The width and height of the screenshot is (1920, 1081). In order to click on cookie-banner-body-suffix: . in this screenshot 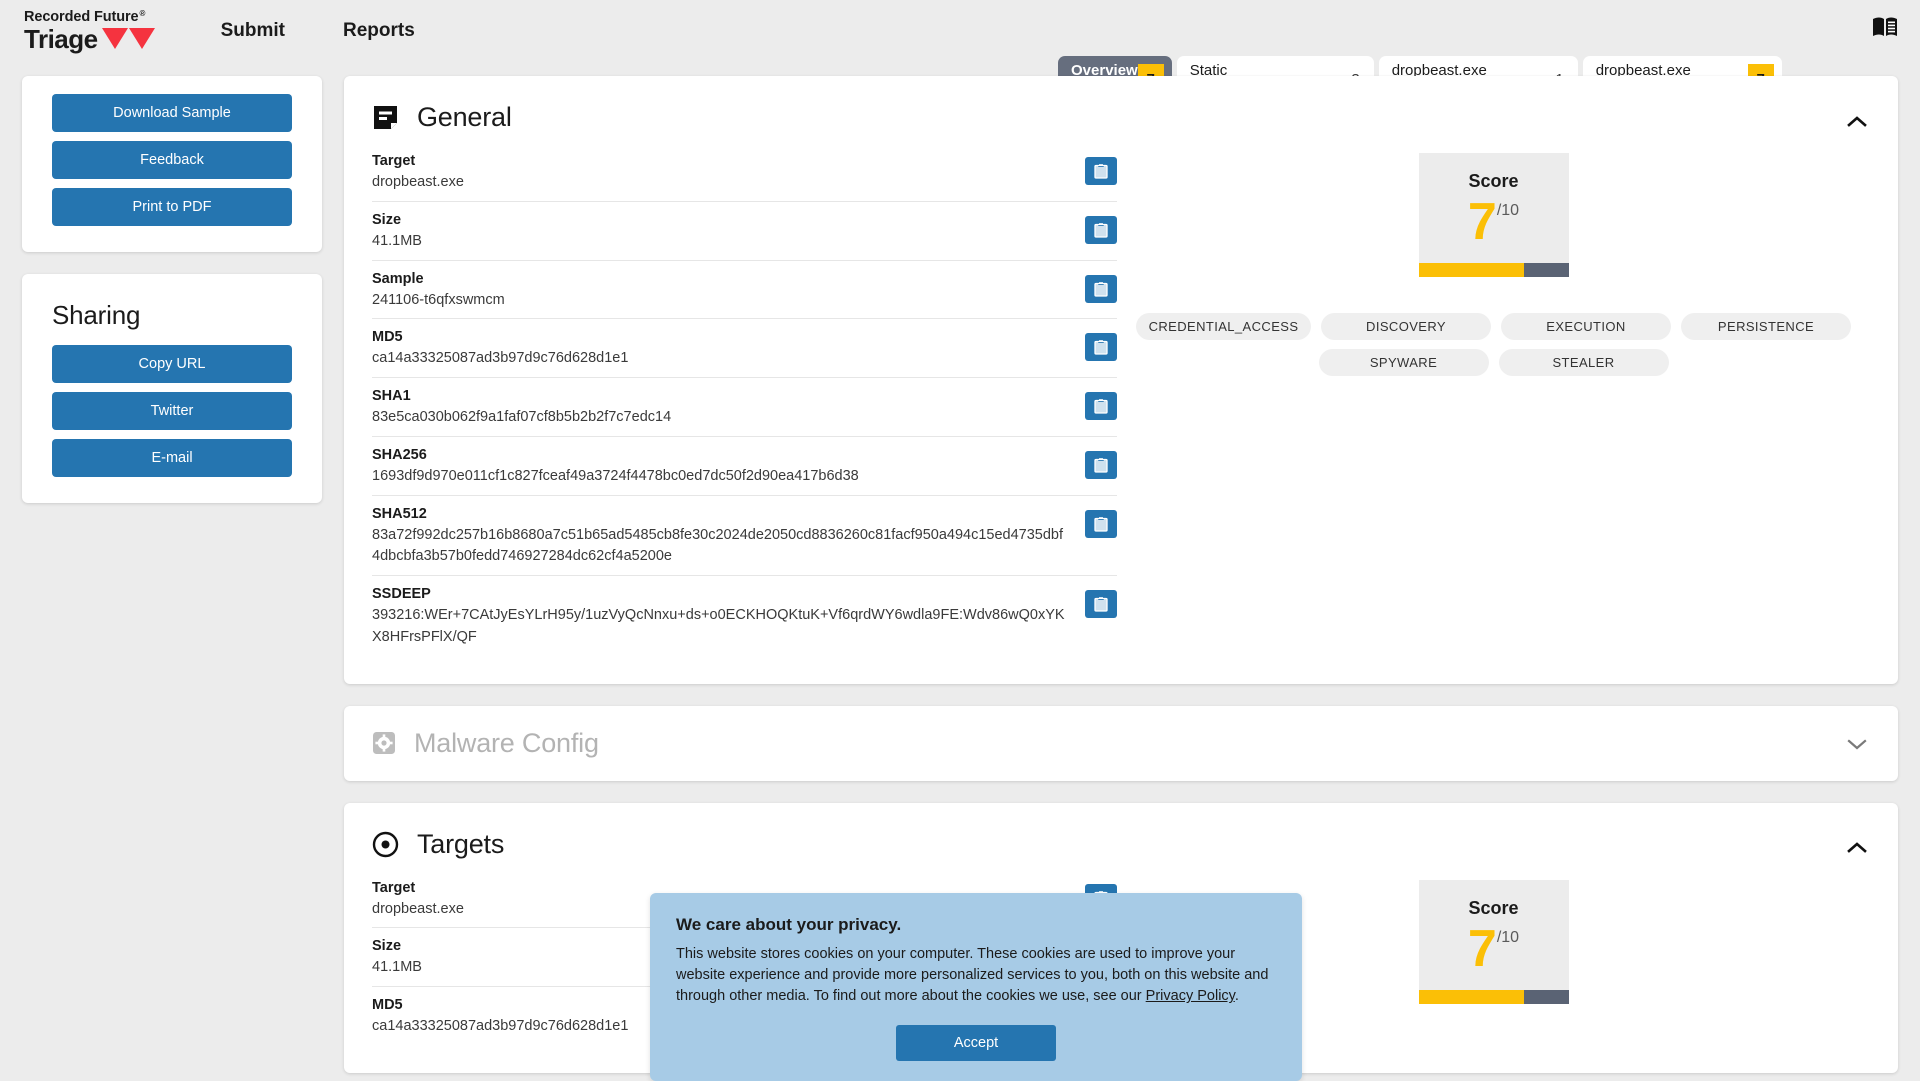, I will do `click(1236, 996)`.